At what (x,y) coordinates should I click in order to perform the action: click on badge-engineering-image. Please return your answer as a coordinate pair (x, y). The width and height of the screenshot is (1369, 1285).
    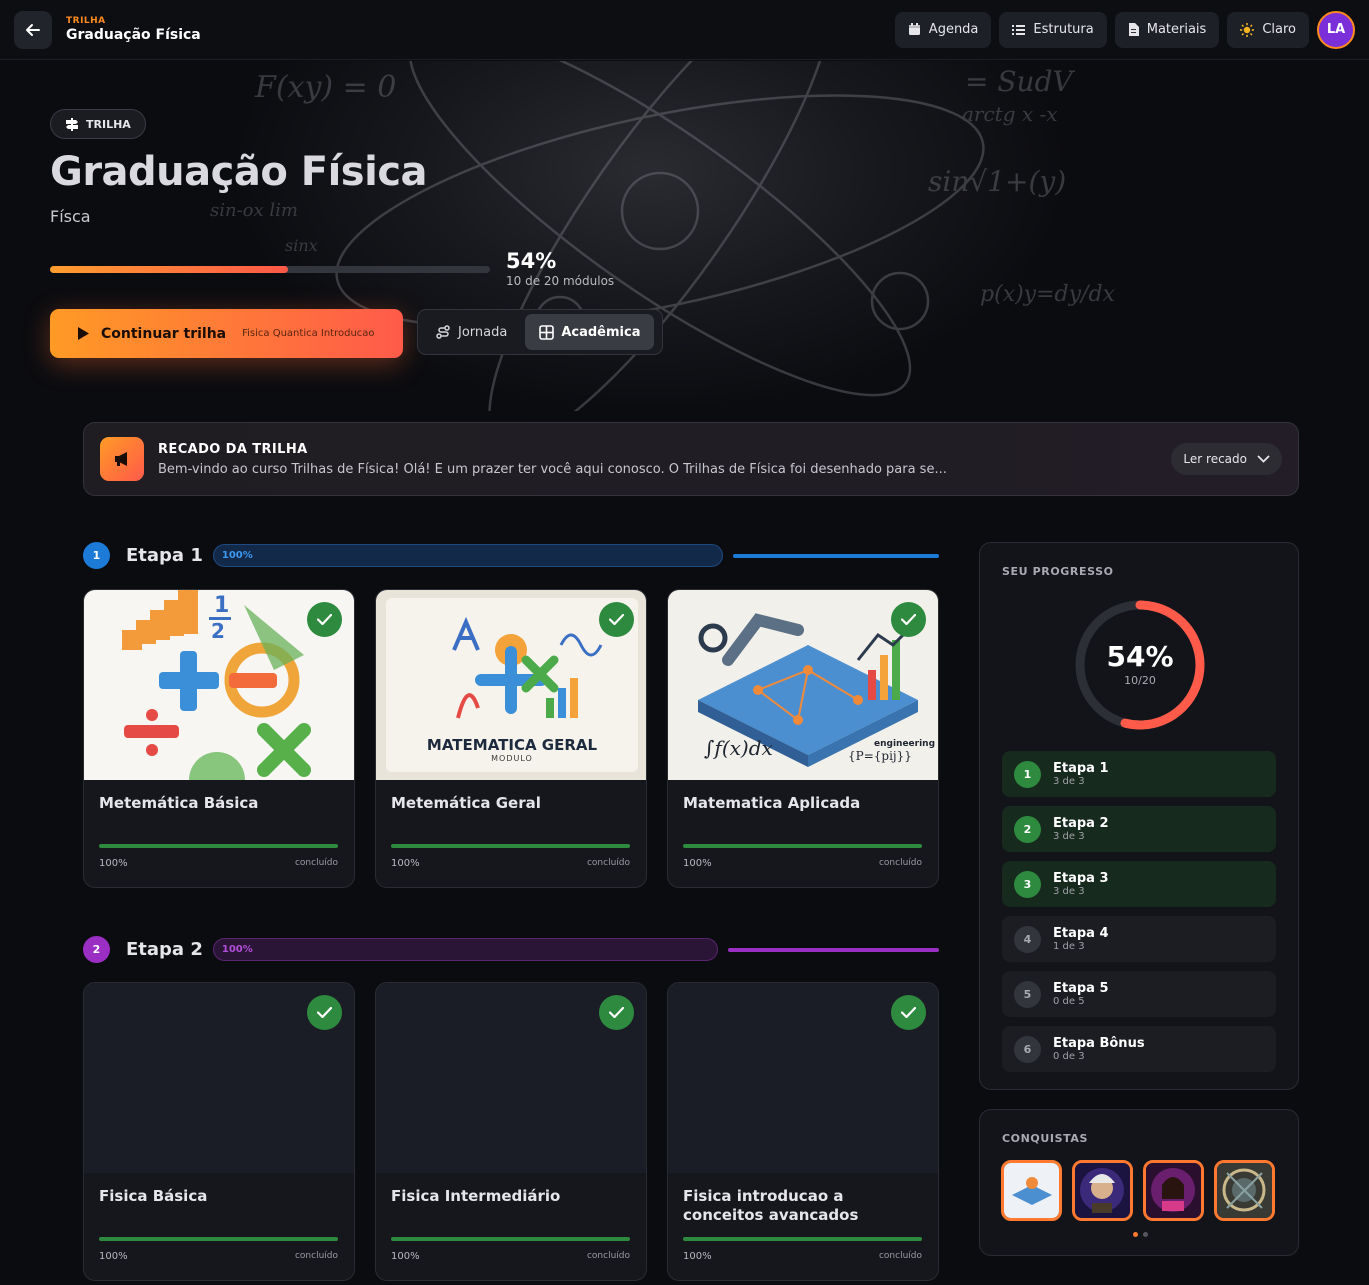
    Looking at the image, I should click on (1031, 1190).